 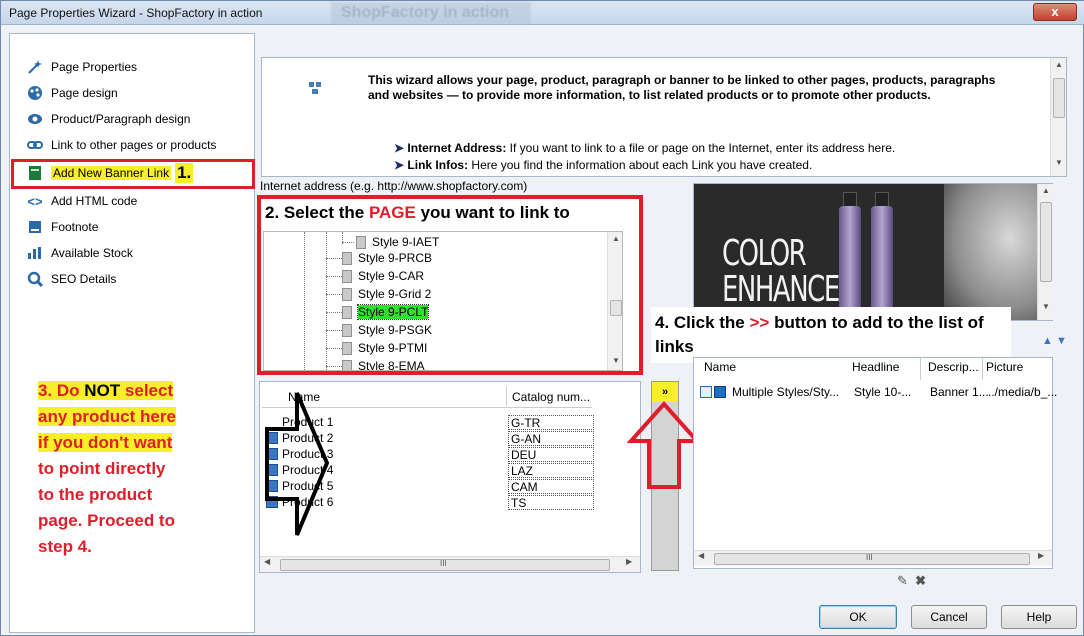 What do you see at coordinates (920, 580) in the screenshot?
I see `delete-icon: ✖` at bounding box center [920, 580].